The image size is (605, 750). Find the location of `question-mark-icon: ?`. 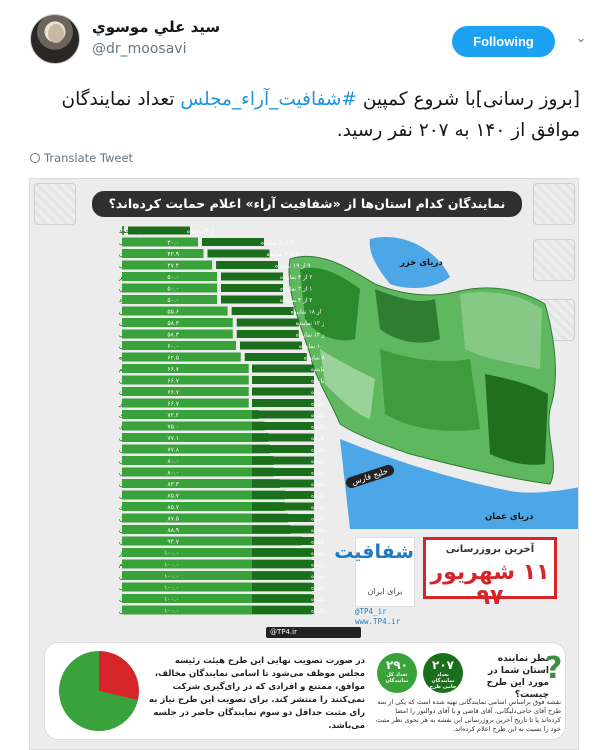

question-mark-icon: ? is located at coordinates (554, 668).